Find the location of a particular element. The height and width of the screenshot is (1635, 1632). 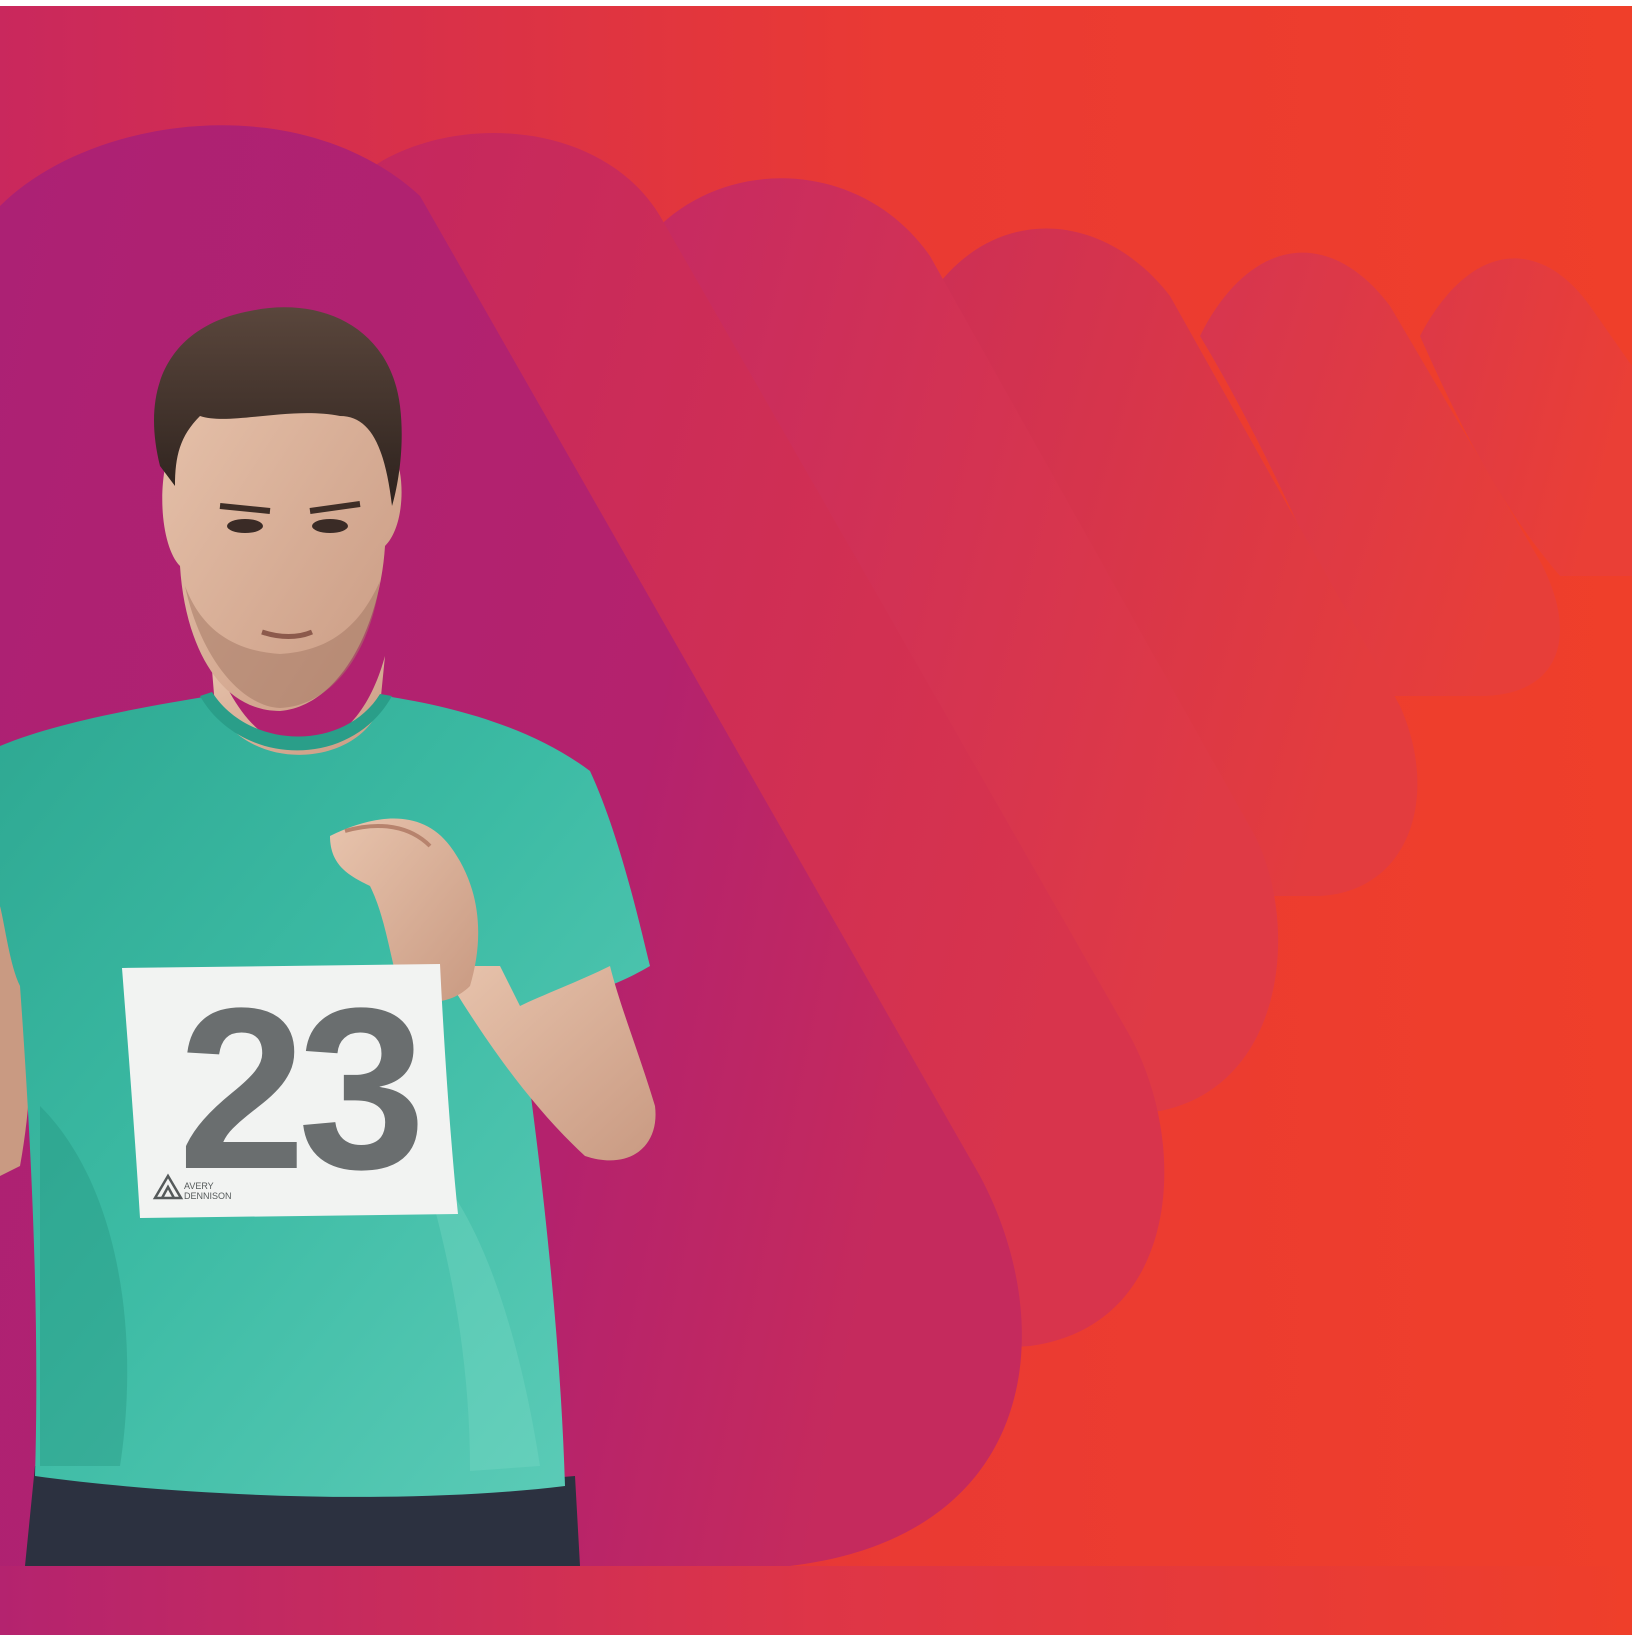

race-bib: 23 AVERY DENNISON is located at coordinates (290, 1089).